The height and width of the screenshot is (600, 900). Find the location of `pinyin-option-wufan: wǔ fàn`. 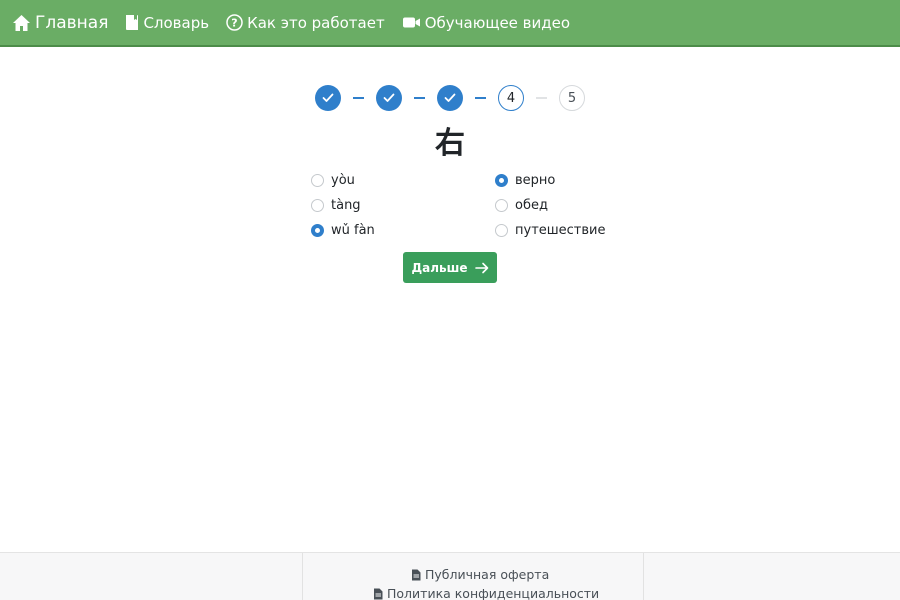

pinyin-option-wufan: wǔ fàn is located at coordinates (343, 230).